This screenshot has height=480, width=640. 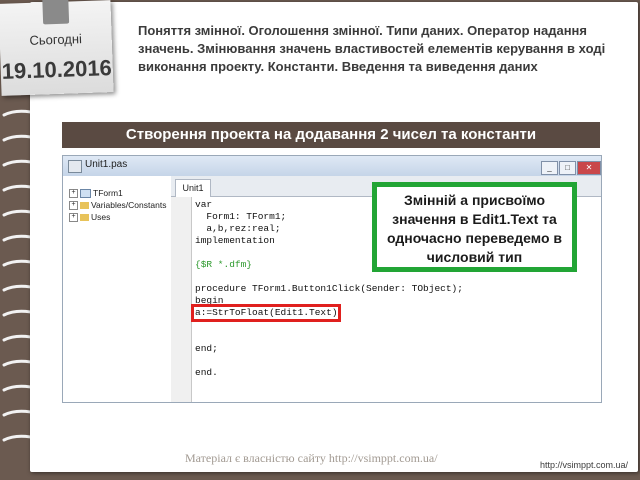 I want to click on tree-node-uses: + Uses, so click(x=89, y=217).